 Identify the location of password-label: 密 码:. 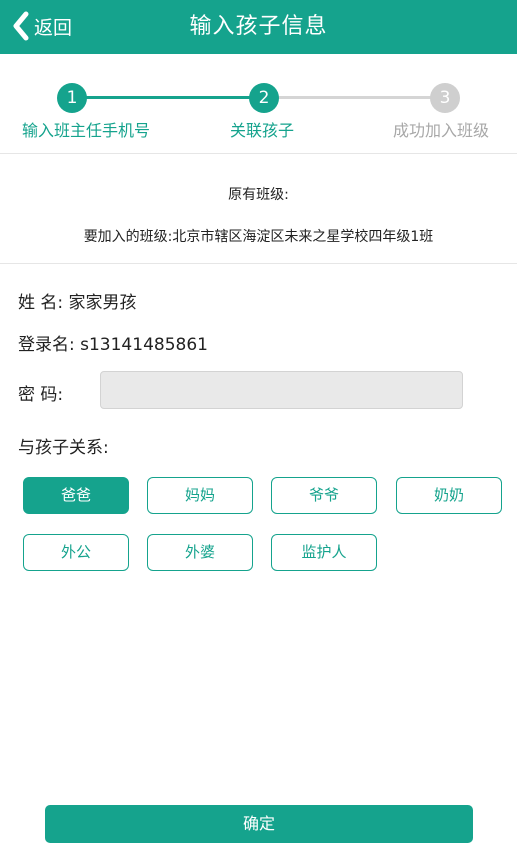
(41, 395).